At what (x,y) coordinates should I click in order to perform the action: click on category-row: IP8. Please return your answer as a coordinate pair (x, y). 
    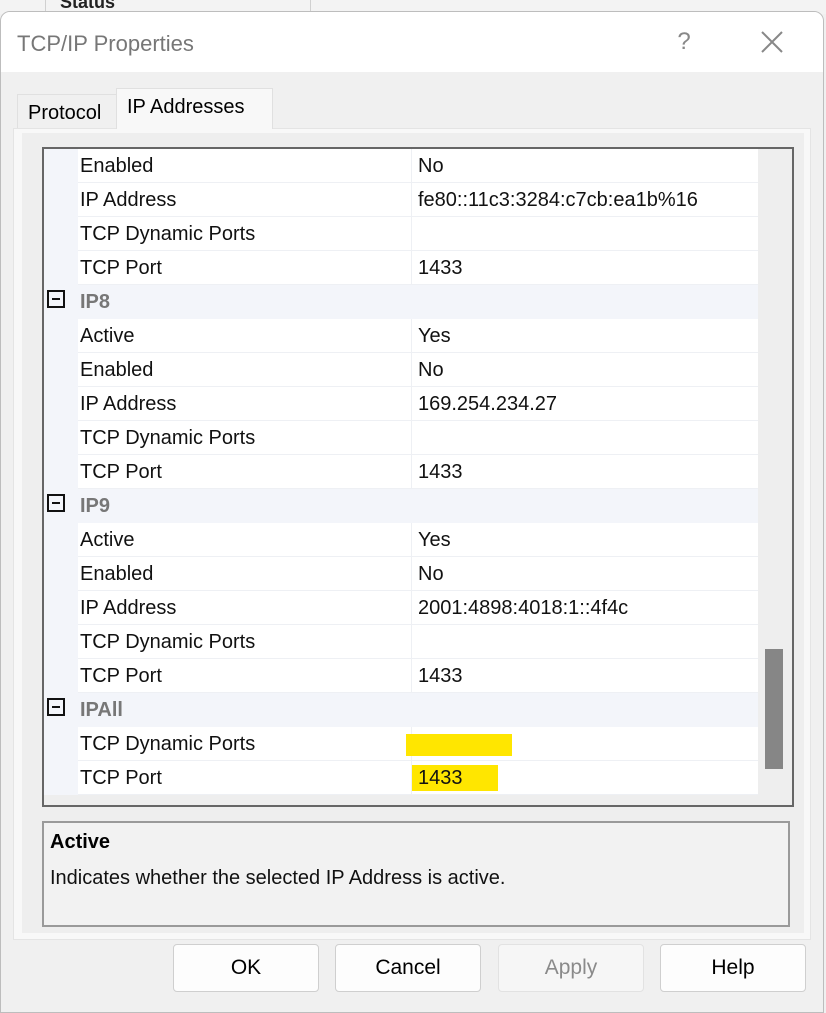
    Looking at the image, I should click on (401, 302).